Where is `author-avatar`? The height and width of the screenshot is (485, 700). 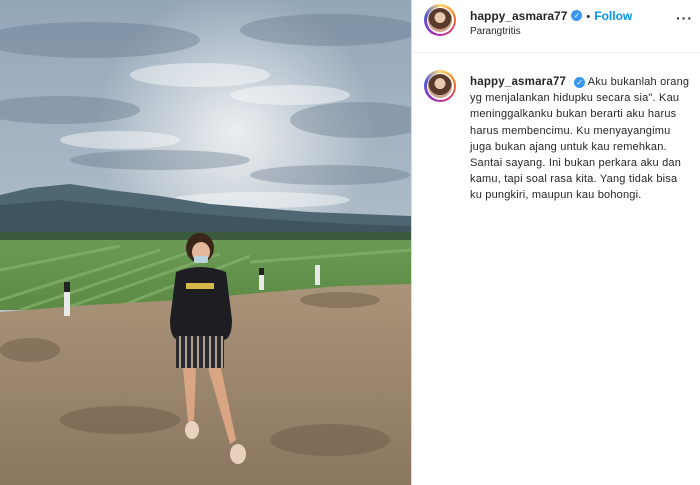
author-avatar is located at coordinates (440, 20).